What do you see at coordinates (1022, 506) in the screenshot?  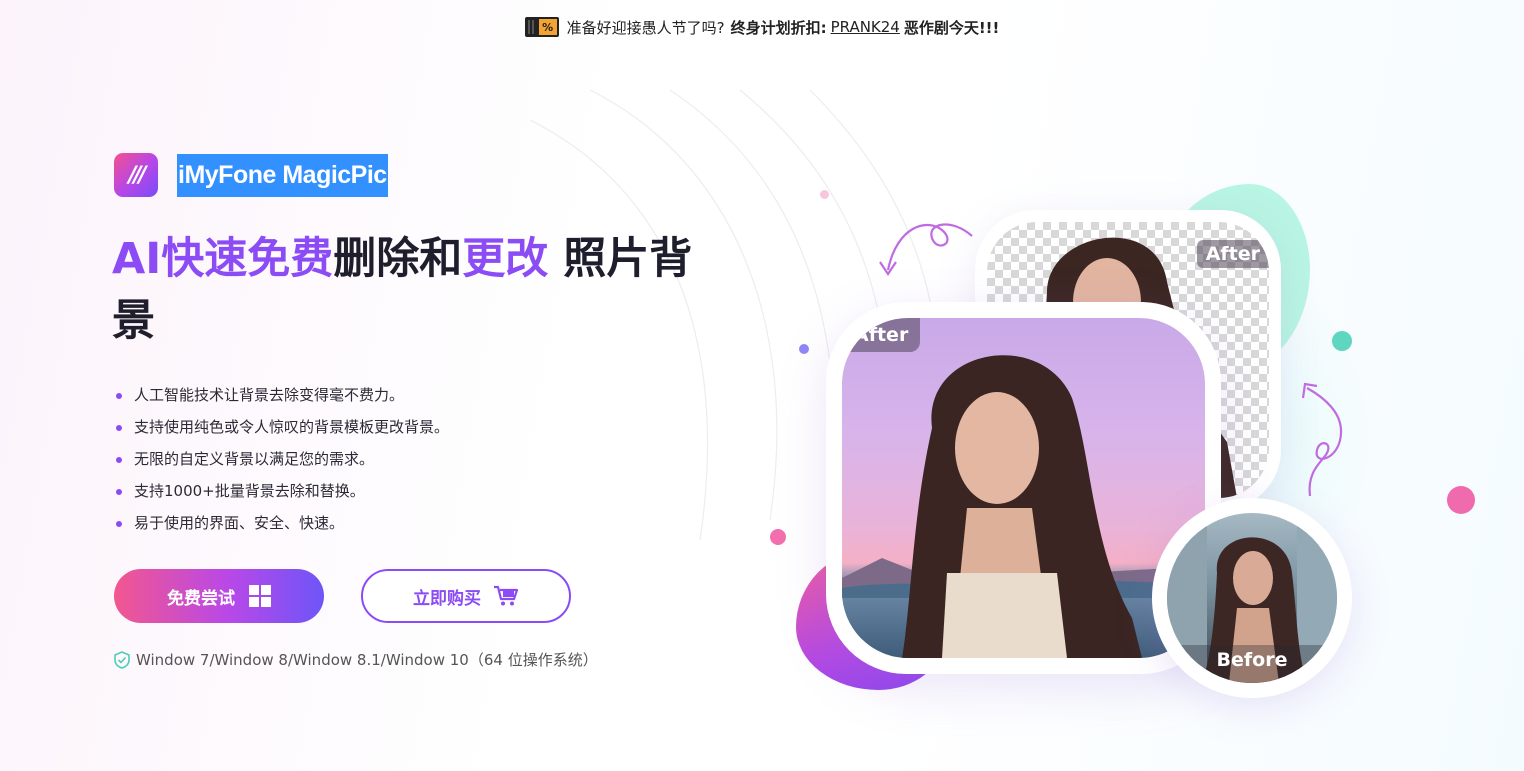 I see `woman-portrait-image` at bounding box center [1022, 506].